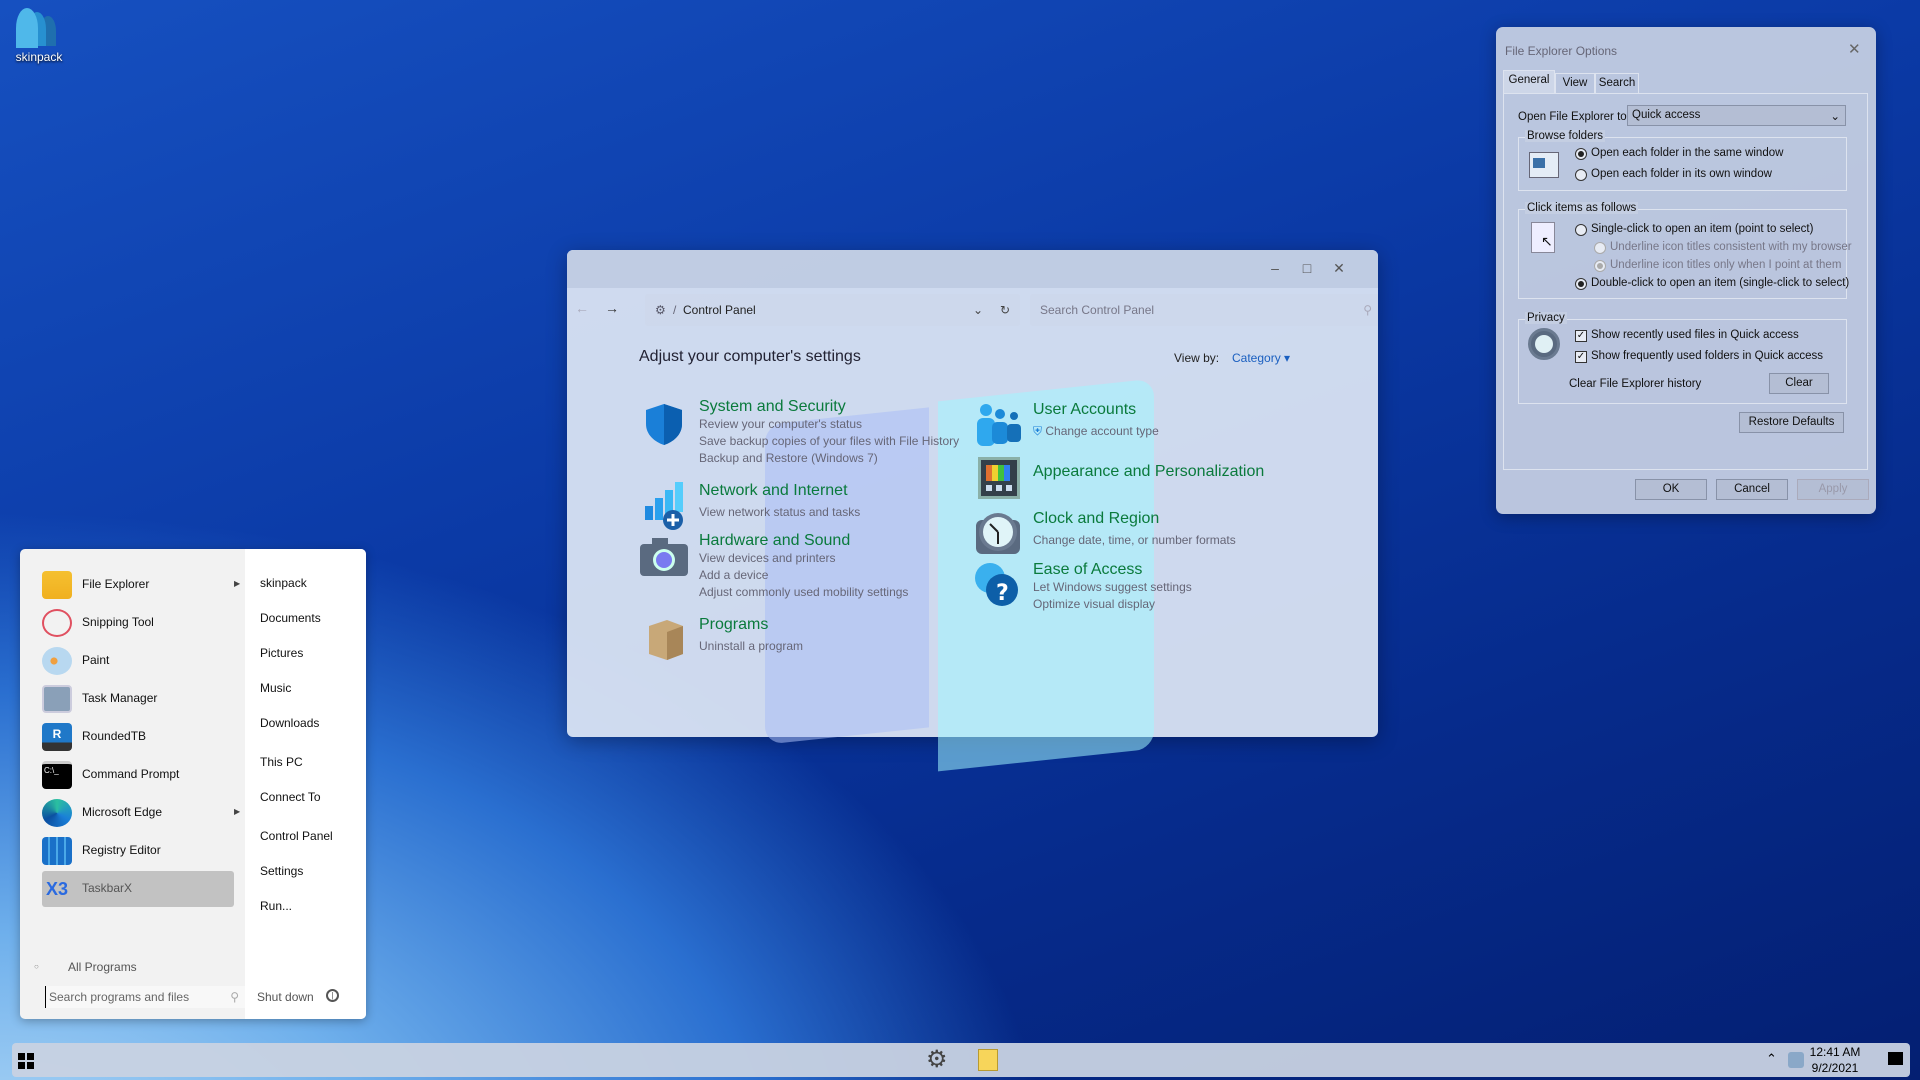 This screenshot has width=1920, height=1080. What do you see at coordinates (1833, 489) in the screenshot?
I see `apply-button: Apply` at bounding box center [1833, 489].